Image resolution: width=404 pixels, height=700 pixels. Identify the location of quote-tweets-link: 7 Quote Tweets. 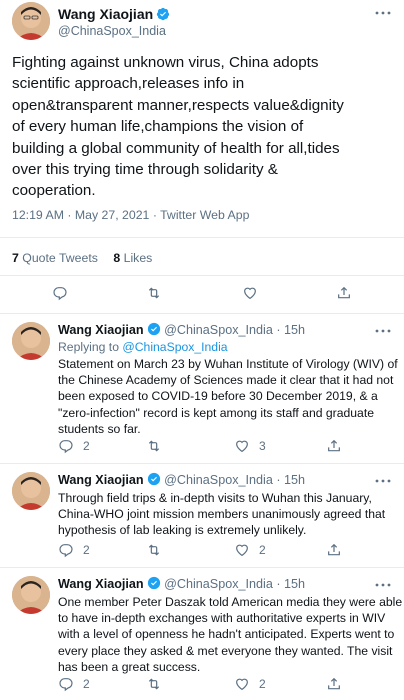
(56, 258).